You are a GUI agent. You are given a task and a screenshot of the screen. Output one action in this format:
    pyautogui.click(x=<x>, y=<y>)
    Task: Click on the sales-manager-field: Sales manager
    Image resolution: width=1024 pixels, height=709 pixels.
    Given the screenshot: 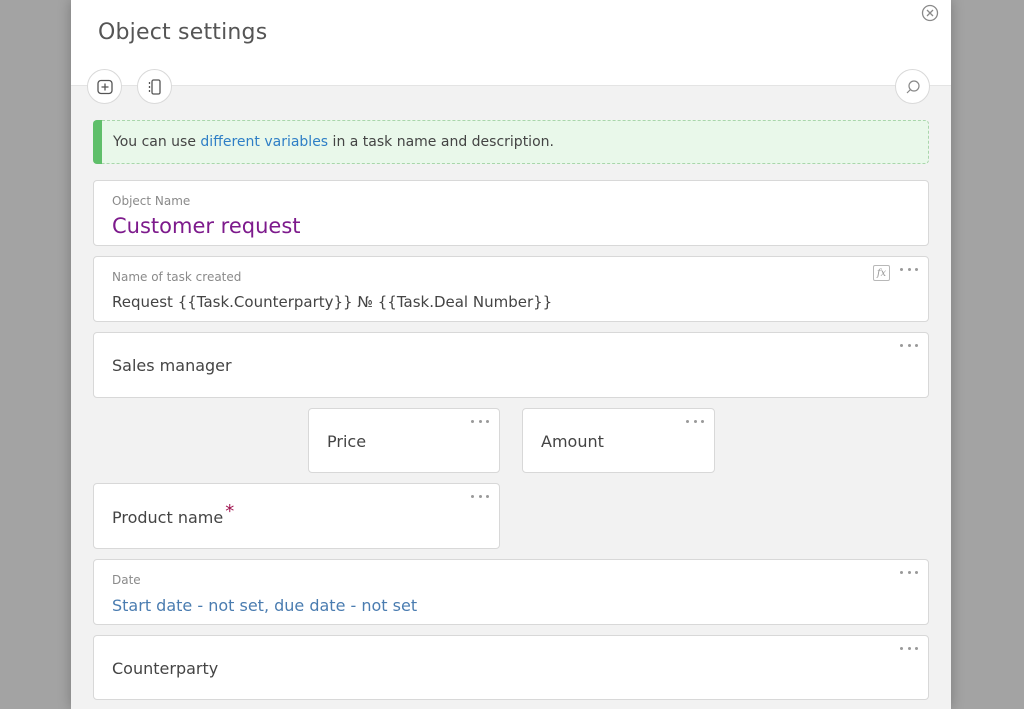 What is the action you would take?
    pyautogui.click(x=511, y=365)
    